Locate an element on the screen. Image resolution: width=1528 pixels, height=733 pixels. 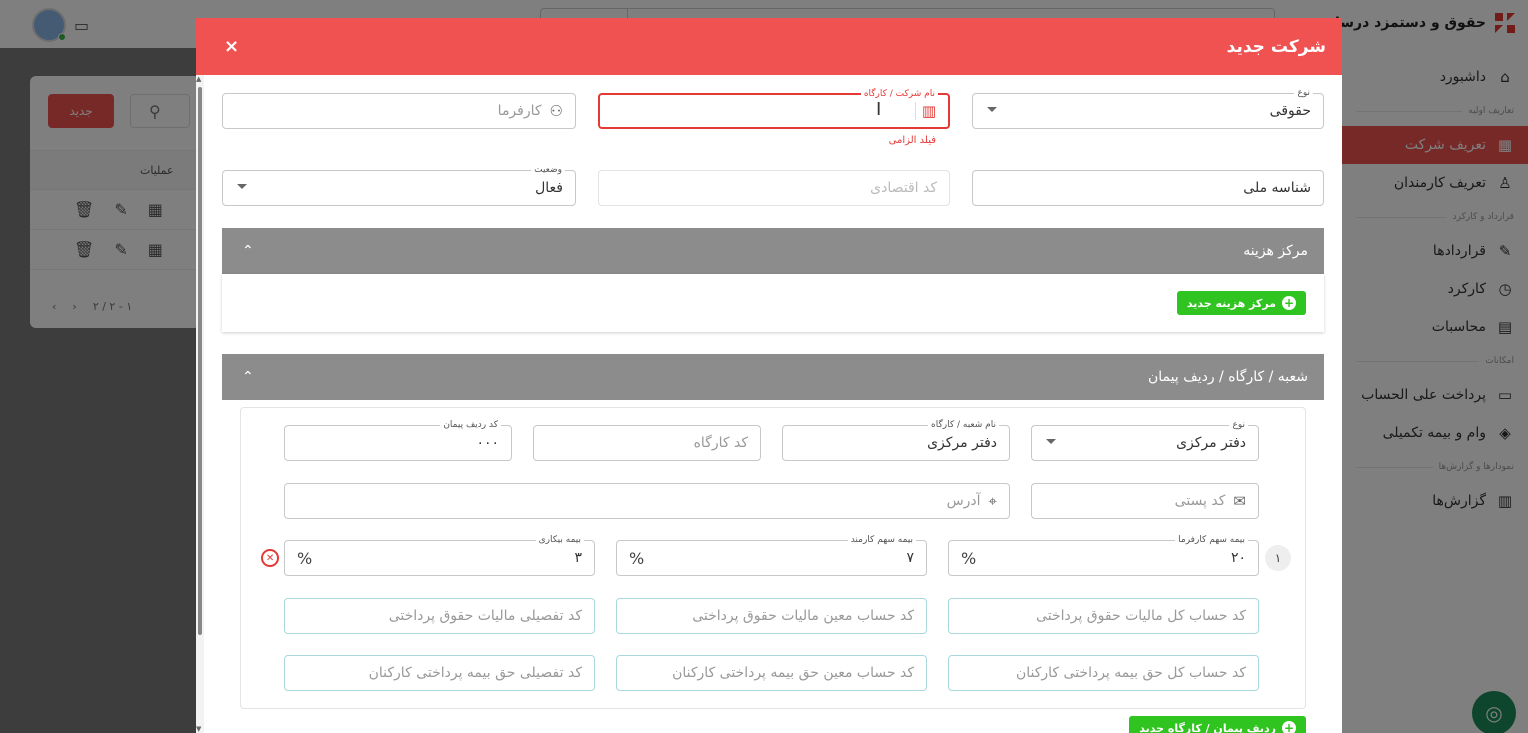
contract-row-code-input: کد ردیف پیمان ۰۰۰ is located at coordinates (398, 440).